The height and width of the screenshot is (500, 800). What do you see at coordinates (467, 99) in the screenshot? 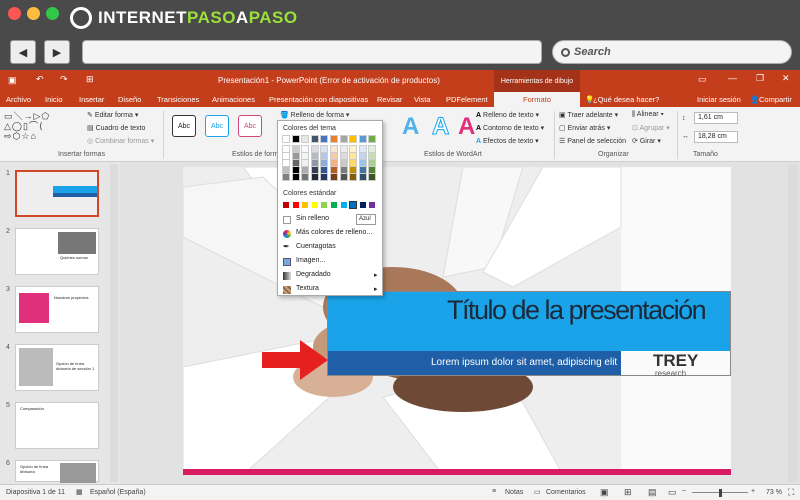
I see `tab-pdfelement: PDFelement` at bounding box center [467, 99].